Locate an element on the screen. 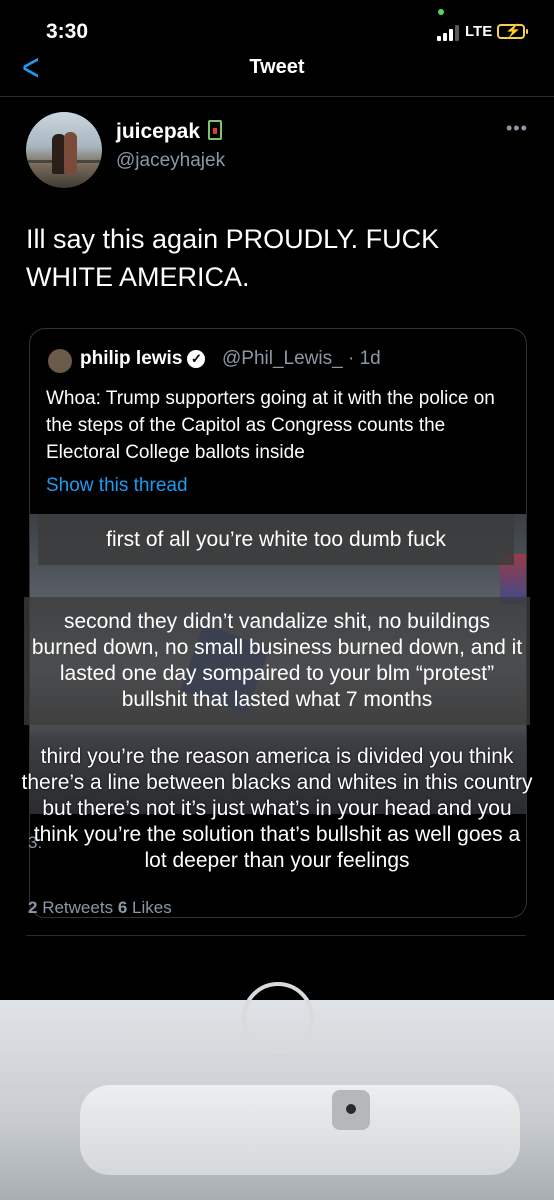 The height and width of the screenshot is (1200, 554). like-count: 6 is located at coordinates (122, 907).